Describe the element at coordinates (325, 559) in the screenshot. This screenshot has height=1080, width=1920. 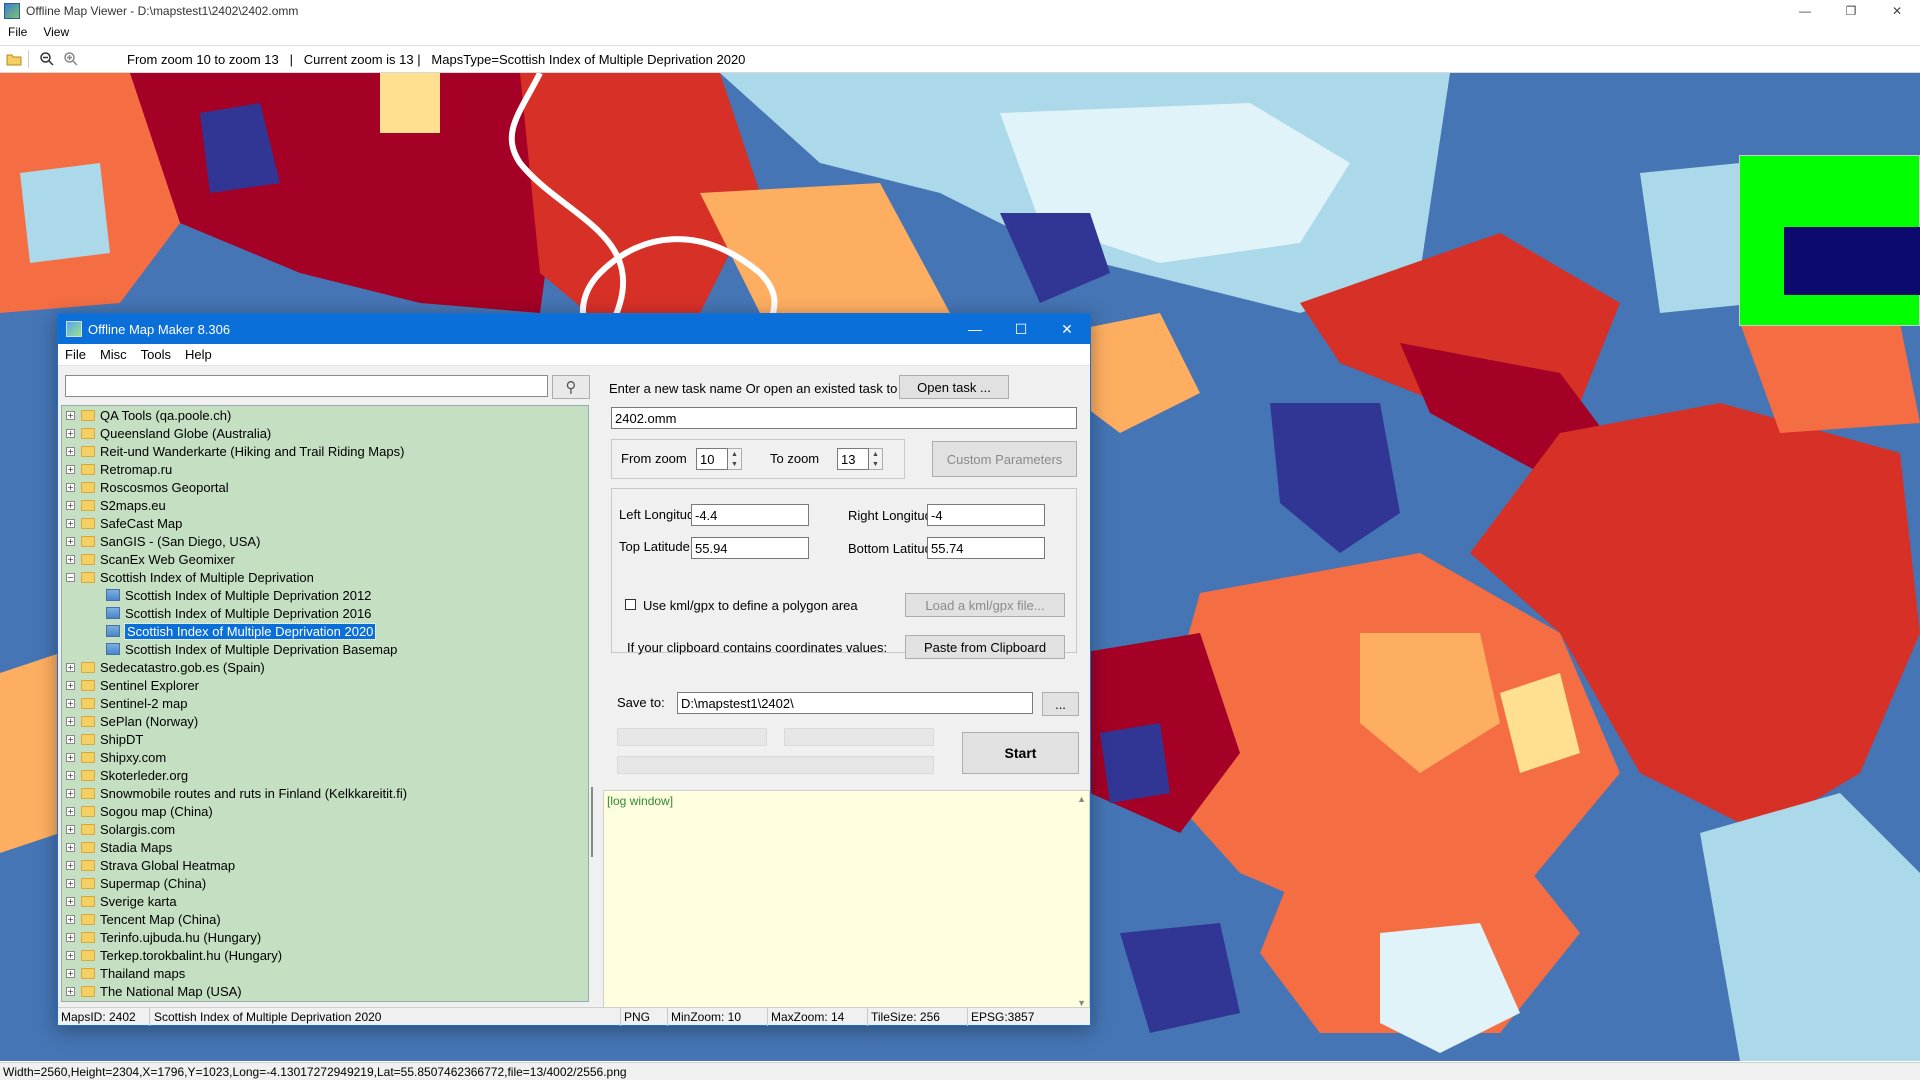
I see `tree-node: + ScanEx Web Geomixer` at that location.